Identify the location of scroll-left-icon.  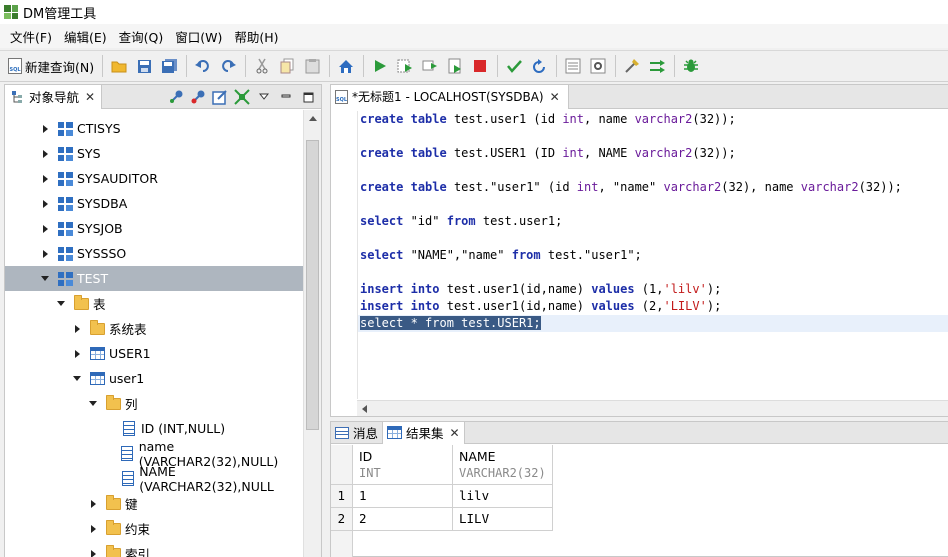
(364, 408).